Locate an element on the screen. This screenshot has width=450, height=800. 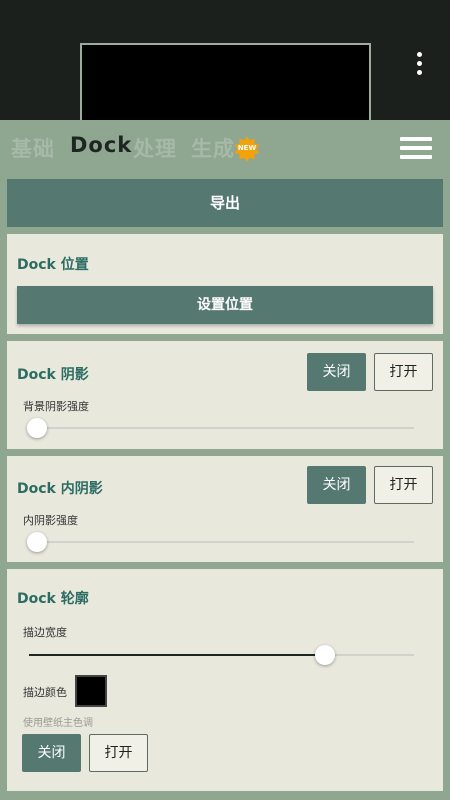
shadow-strength-label: 背景阴影强度 is located at coordinates (56, 406).